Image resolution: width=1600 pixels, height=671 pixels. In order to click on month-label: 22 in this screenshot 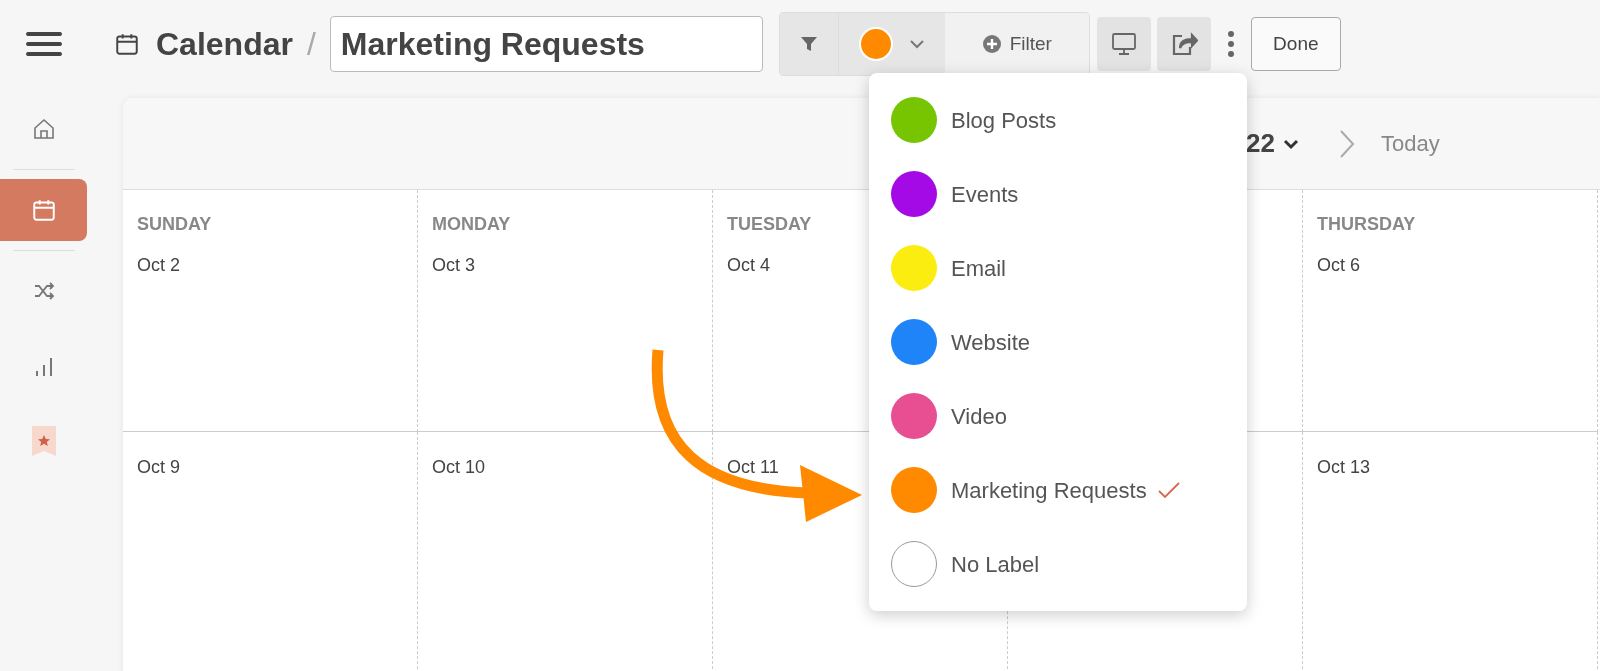, I will do `click(1260, 143)`.